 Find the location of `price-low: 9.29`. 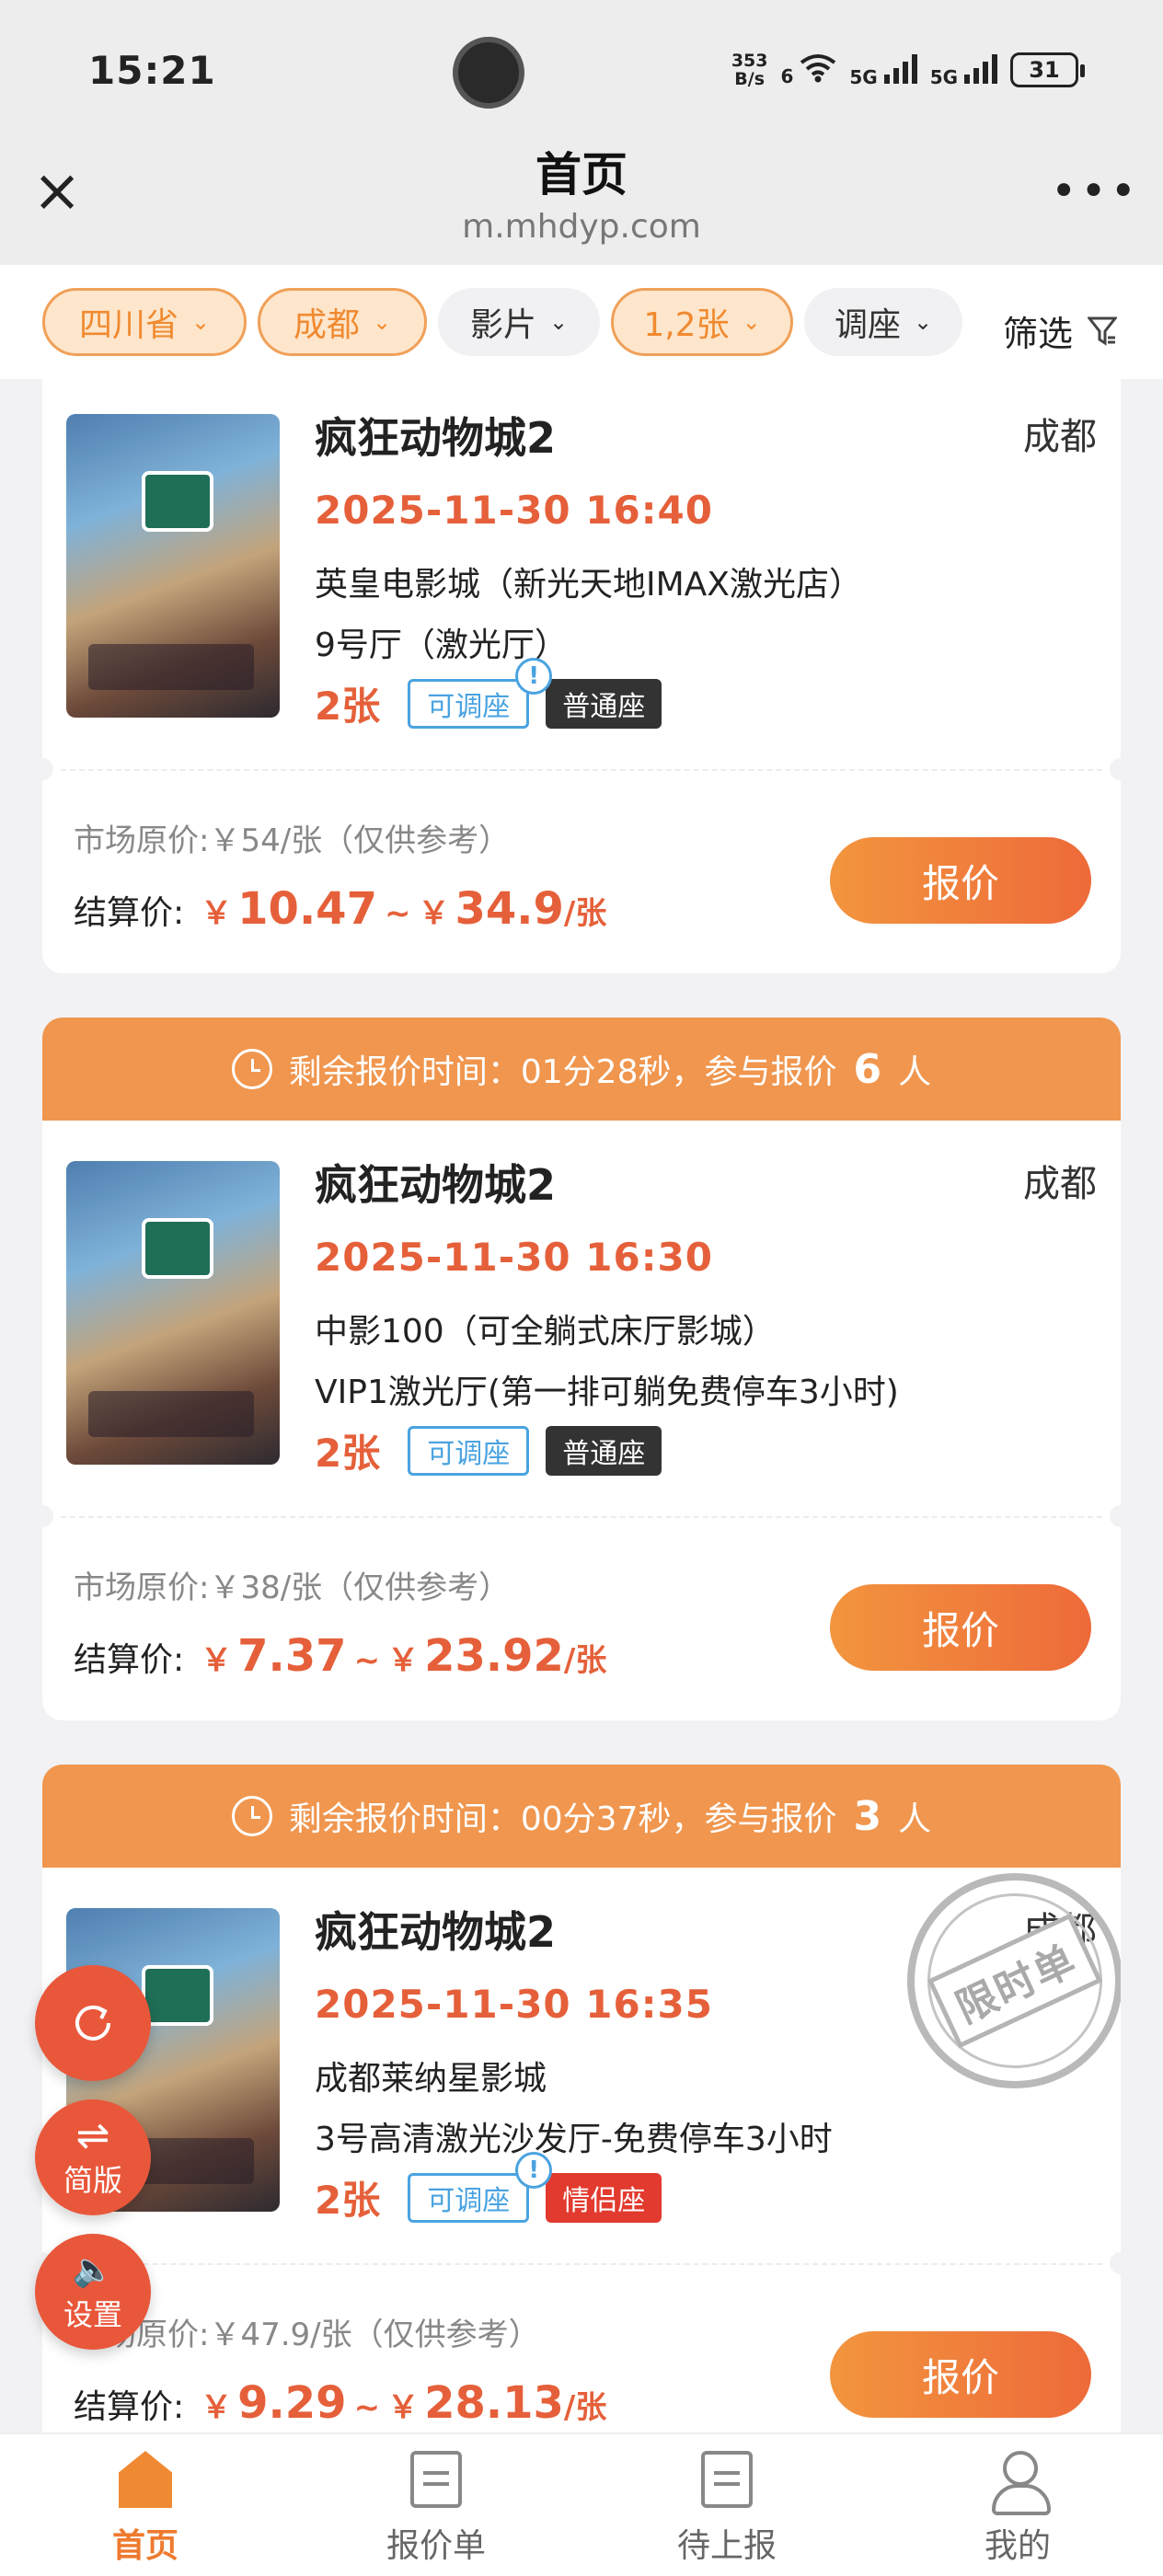

price-low: 9.29 is located at coordinates (292, 2403).